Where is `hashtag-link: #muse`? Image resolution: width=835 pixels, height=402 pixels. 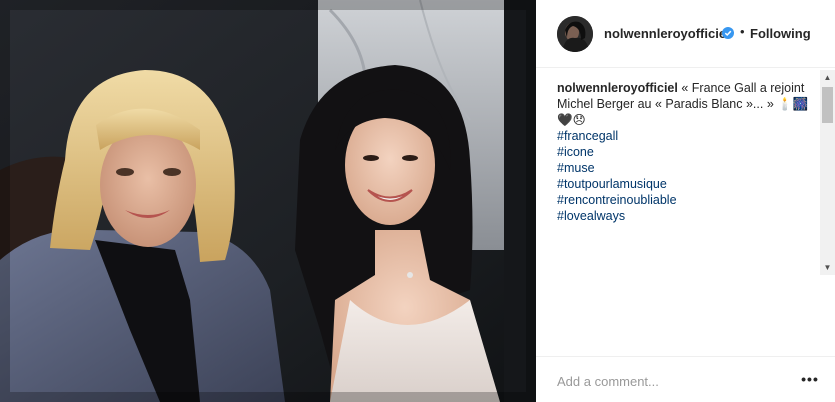 hashtag-link: #muse is located at coordinates (687, 168).